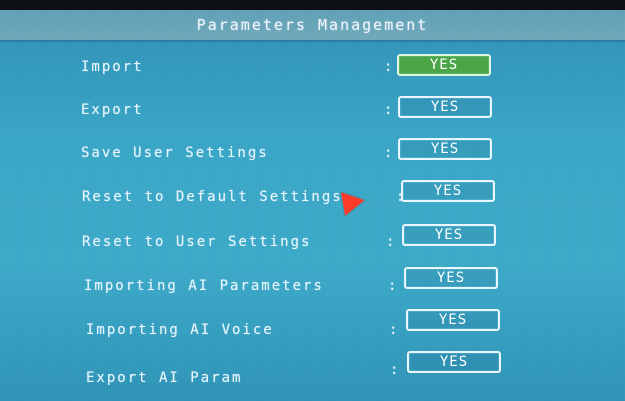  Describe the element at coordinates (445, 149) in the screenshot. I see `save-user-settings-yes-button: YES` at that location.